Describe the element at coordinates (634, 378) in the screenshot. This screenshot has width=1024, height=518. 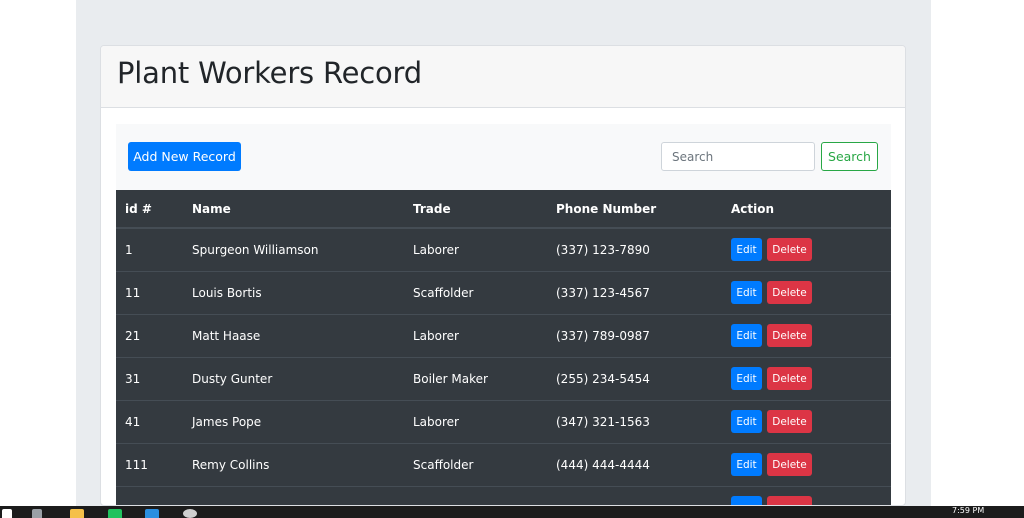
I see `cell-phone: (255) 234-5454` at that location.